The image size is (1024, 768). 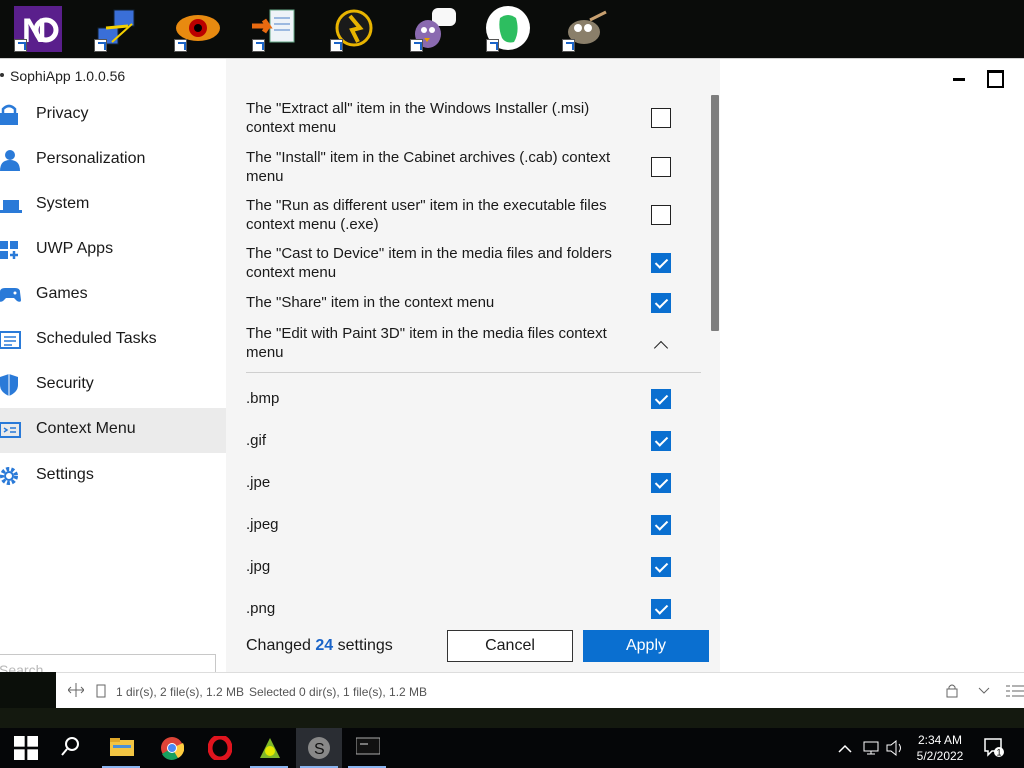 What do you see at coordinates (509, 30) in the screenshot?
I see `evernote-icon` at bounding box center [509, 30].